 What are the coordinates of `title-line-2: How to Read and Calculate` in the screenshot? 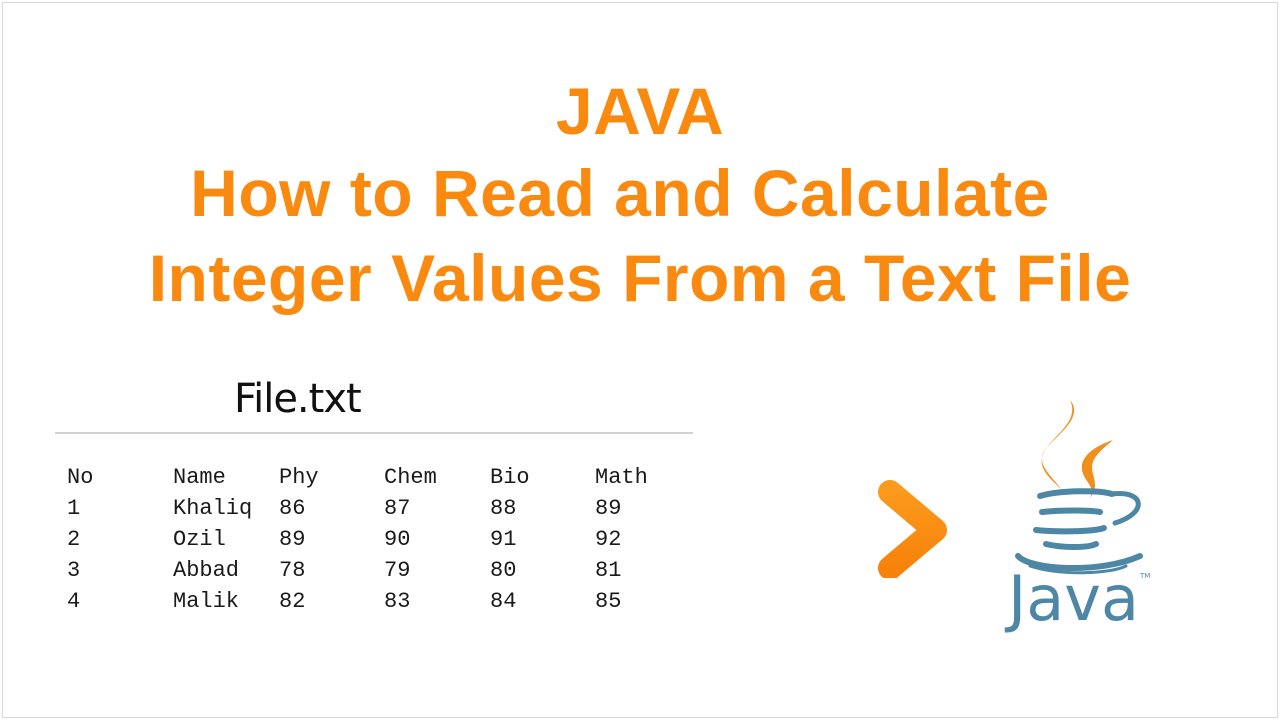 It's located at (620, 193).